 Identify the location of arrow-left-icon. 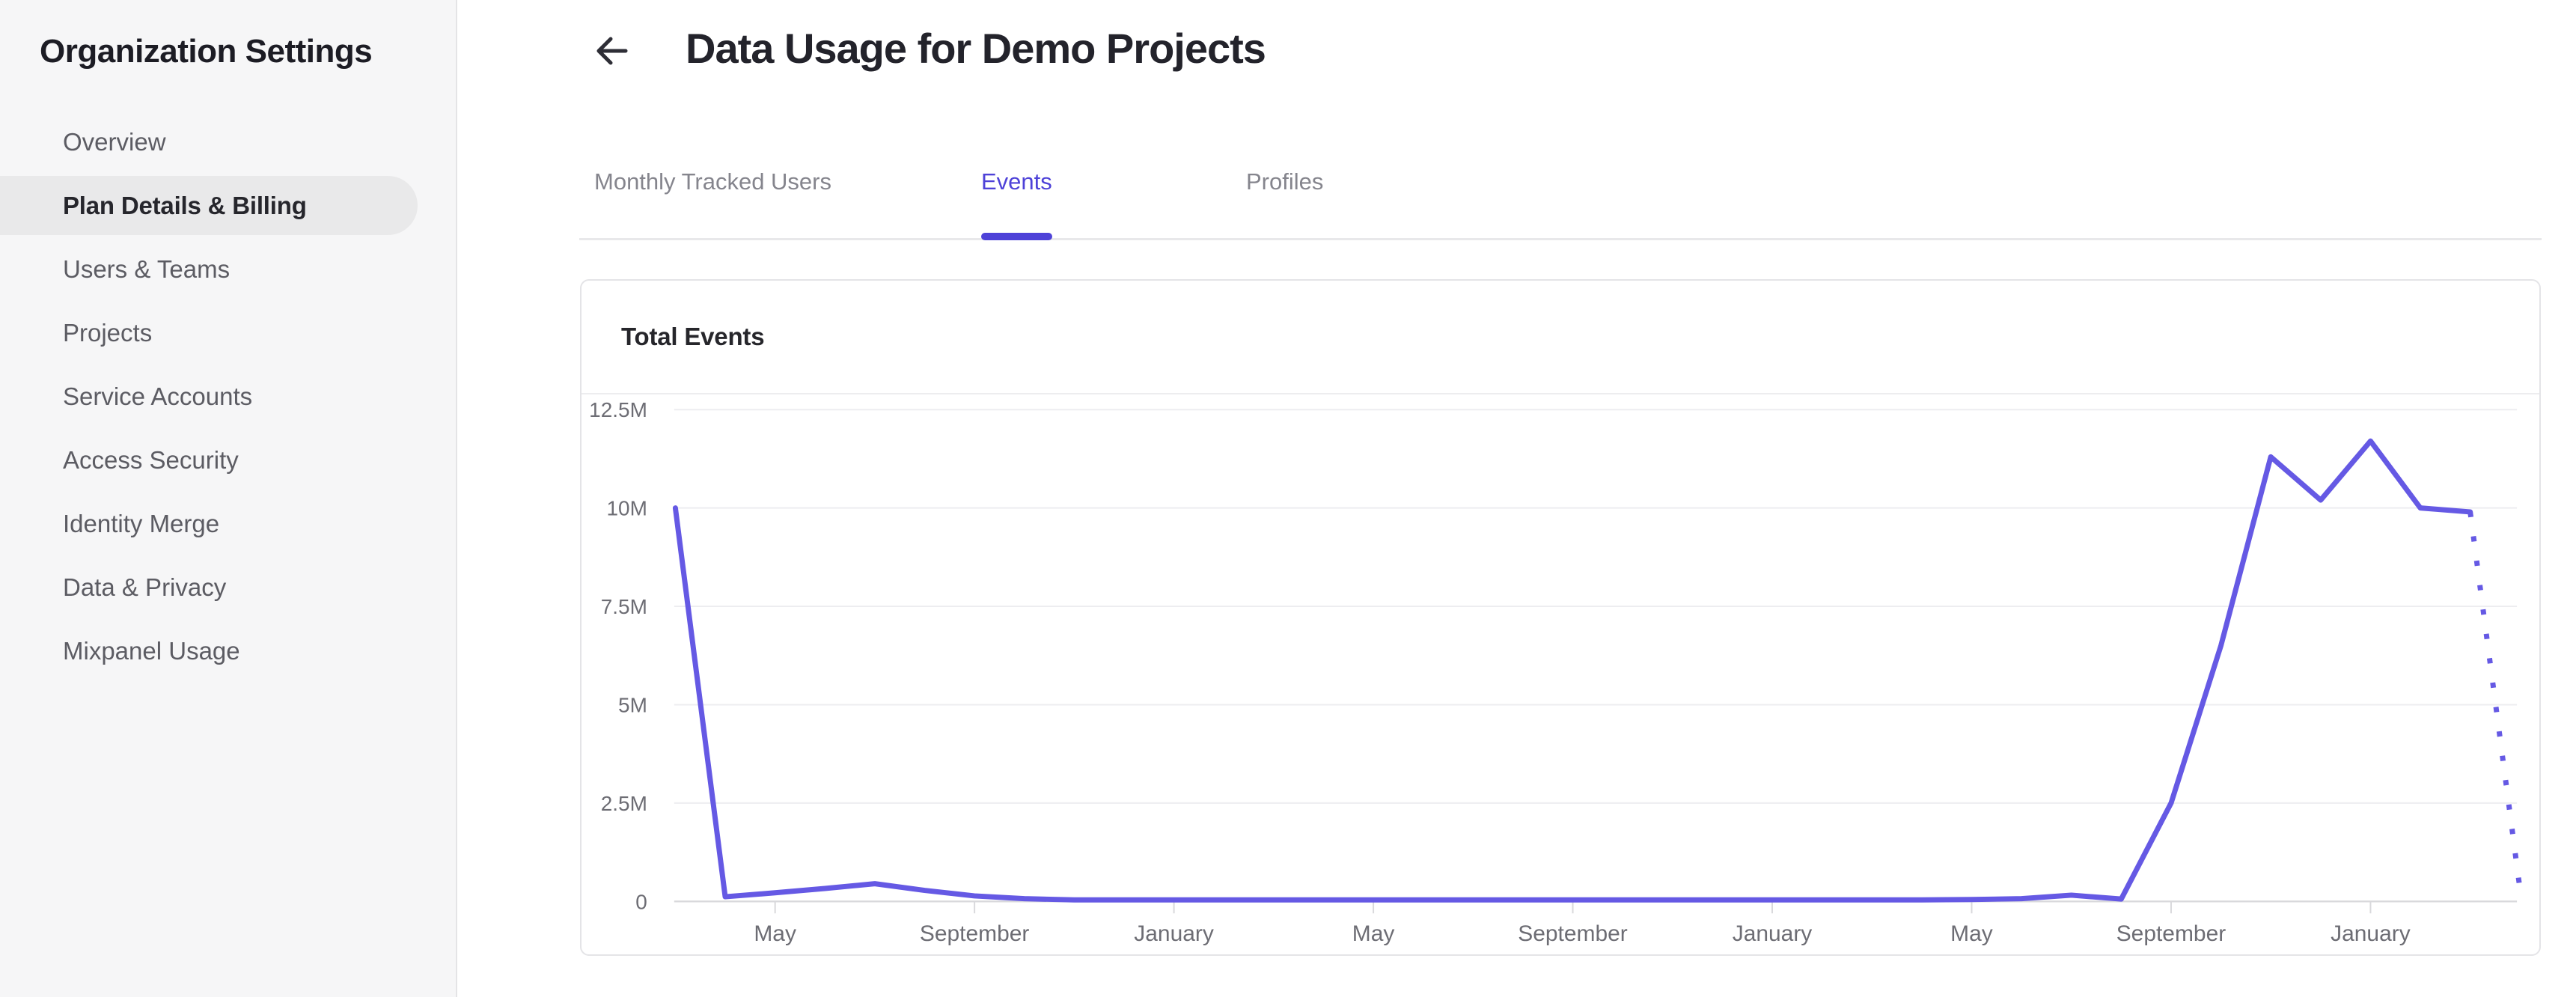
(611, 51).